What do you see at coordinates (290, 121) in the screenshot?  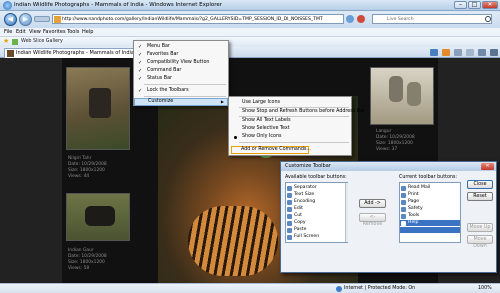 I see `menu-item-all-text-labels: Show All Text Labels` at bounding box center [290, 121].